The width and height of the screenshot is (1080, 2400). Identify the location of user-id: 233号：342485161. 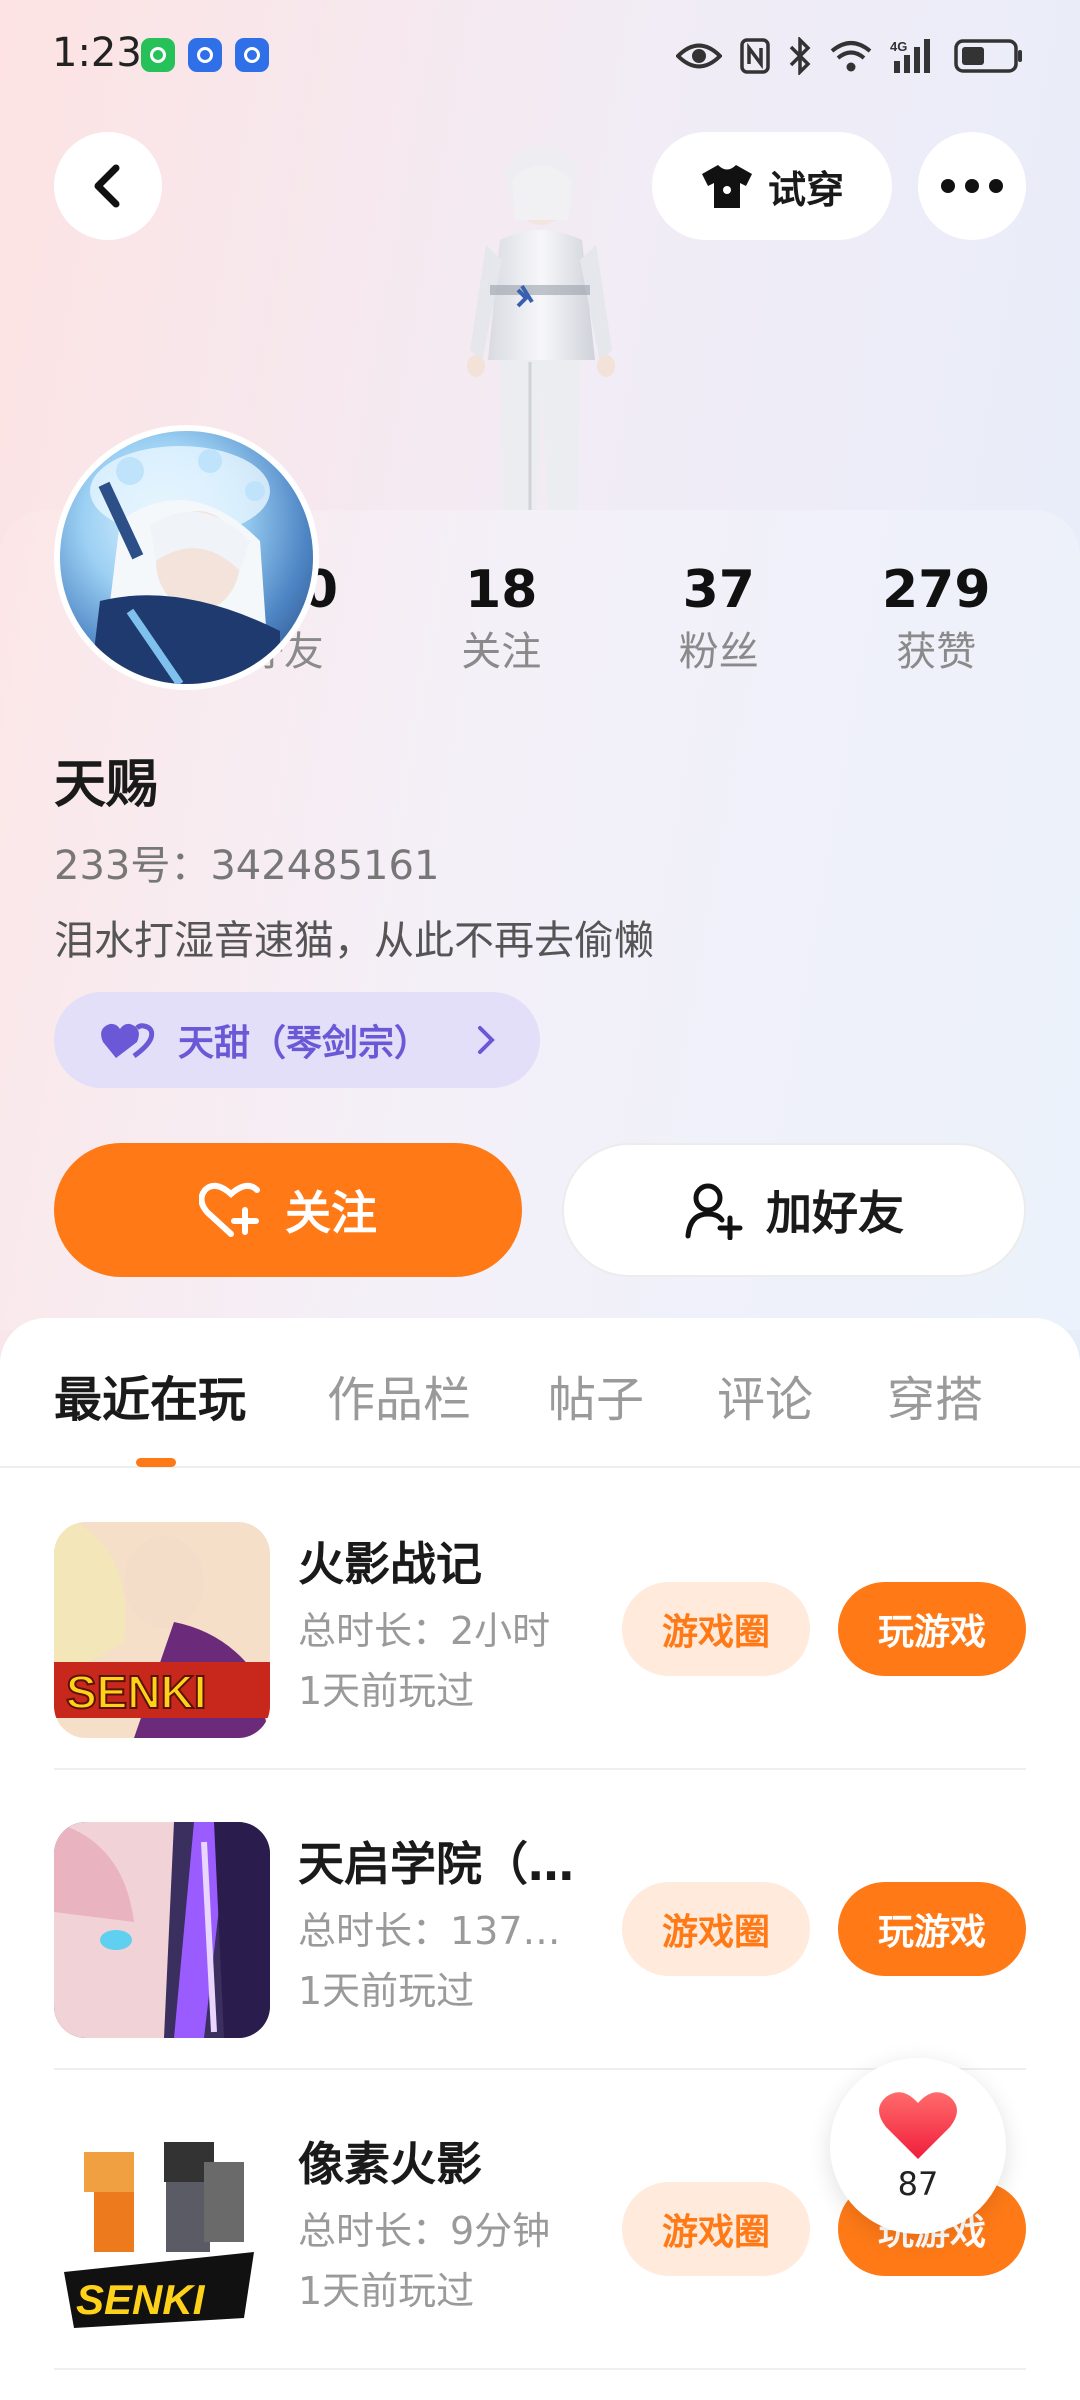
(247, 866).